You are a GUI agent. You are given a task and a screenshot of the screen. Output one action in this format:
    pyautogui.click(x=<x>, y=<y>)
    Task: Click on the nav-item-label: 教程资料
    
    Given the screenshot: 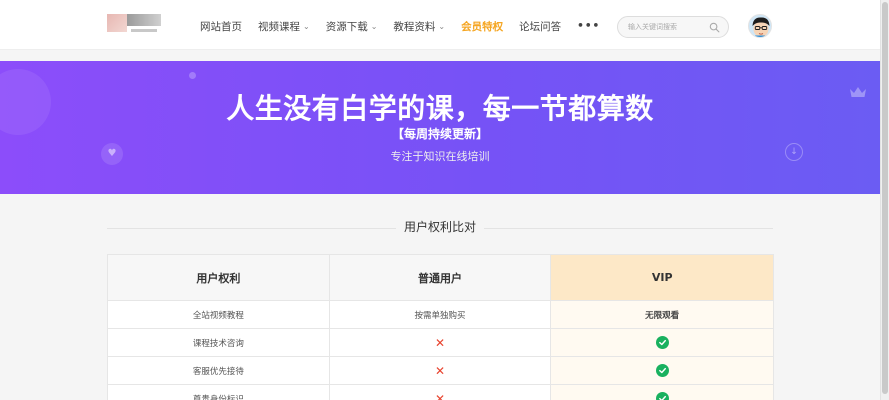 What is the action you would take?
    pyautogui.click(x=414, y=26)
    